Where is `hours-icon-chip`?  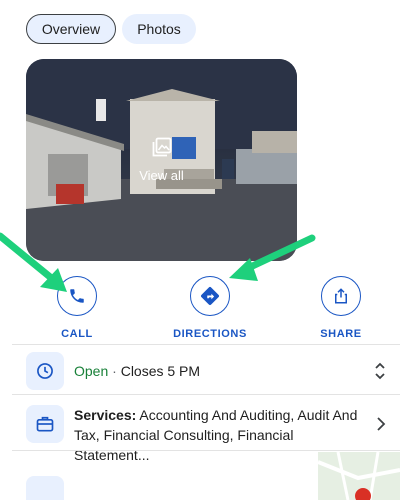 hours-icon-chip is located at coordinates (45, 371).